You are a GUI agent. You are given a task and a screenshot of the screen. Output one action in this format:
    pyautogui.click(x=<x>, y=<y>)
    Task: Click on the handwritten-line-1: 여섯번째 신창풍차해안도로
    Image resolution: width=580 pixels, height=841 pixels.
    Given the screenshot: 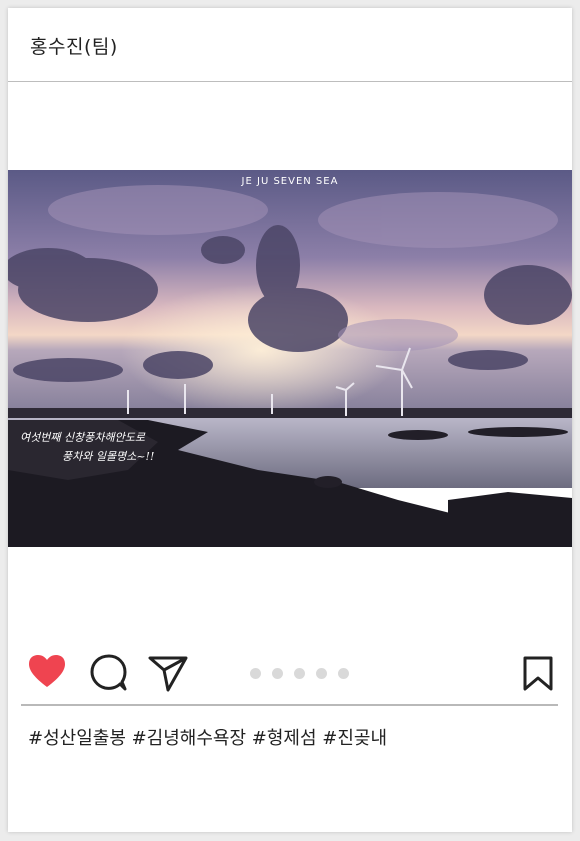 What is the action you would take?
    pyautogui.click(x=82, y=437)
    